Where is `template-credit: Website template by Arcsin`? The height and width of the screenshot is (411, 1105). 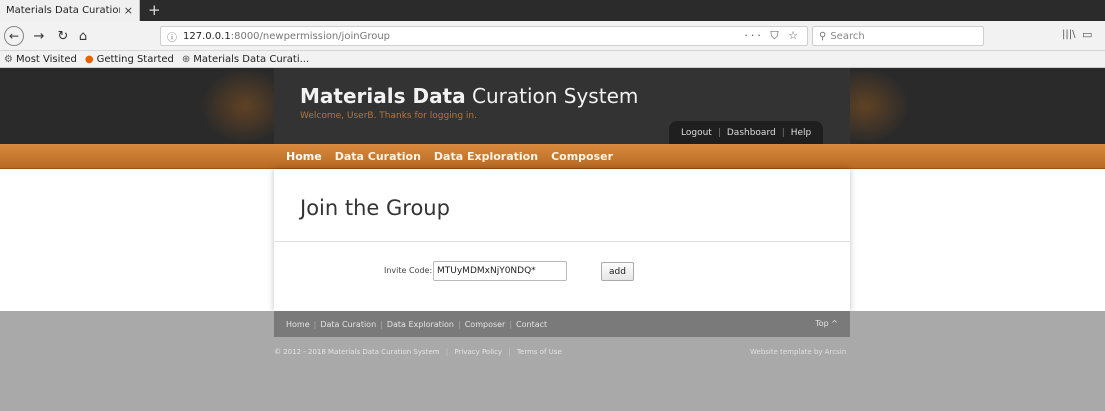
template-credit: Website template by Arcsin is located at coordinates (798, 352).